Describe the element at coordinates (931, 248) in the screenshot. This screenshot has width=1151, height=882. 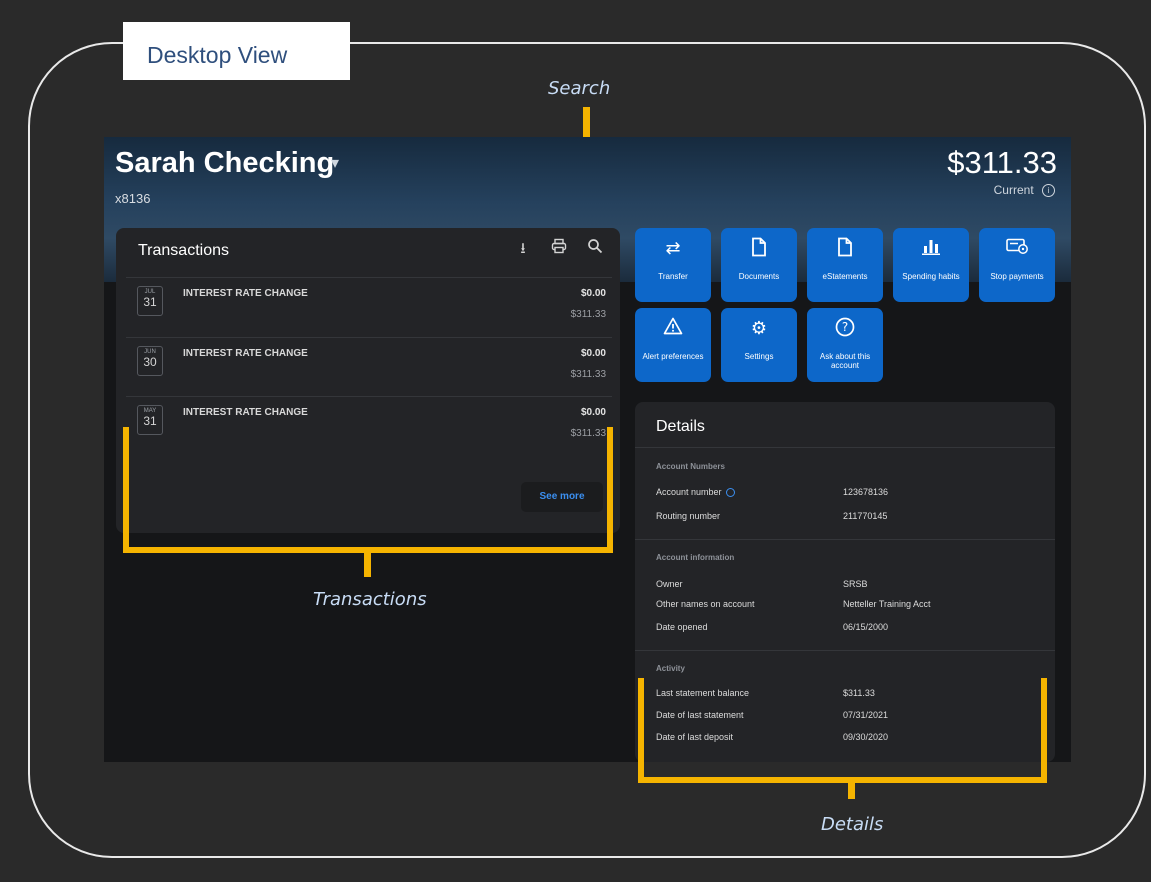
I see `bar-chart-icon` at that location.